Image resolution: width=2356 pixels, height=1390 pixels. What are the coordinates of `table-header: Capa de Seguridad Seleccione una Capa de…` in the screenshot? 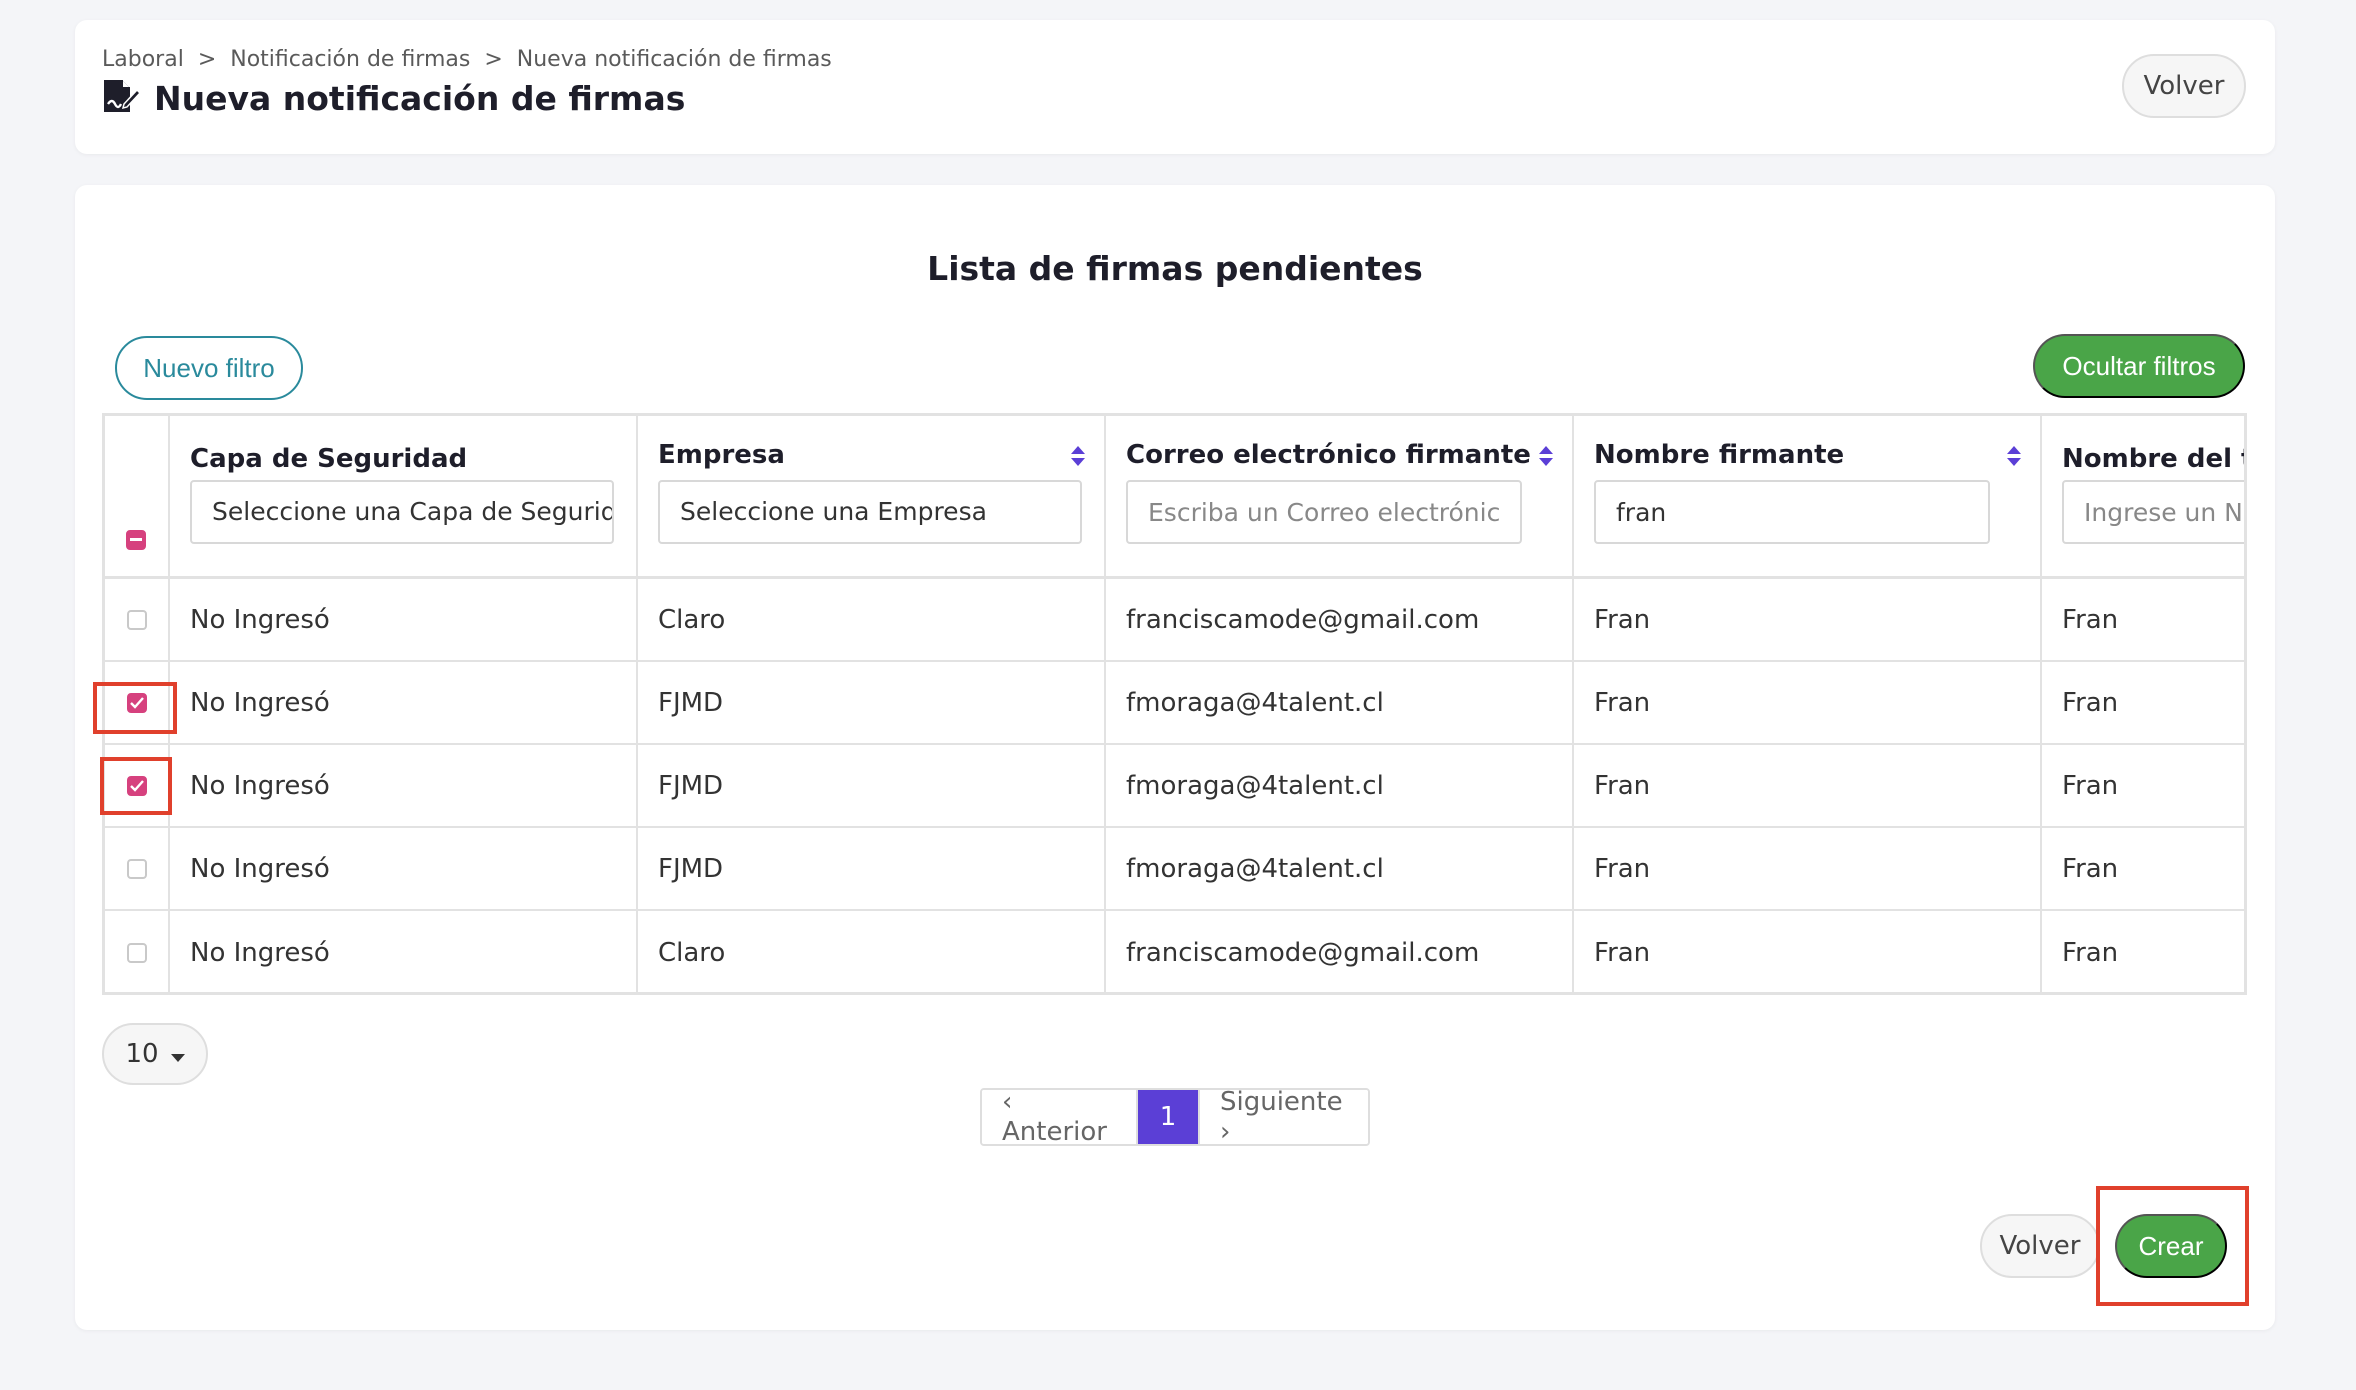 It's located at (1174, 497).